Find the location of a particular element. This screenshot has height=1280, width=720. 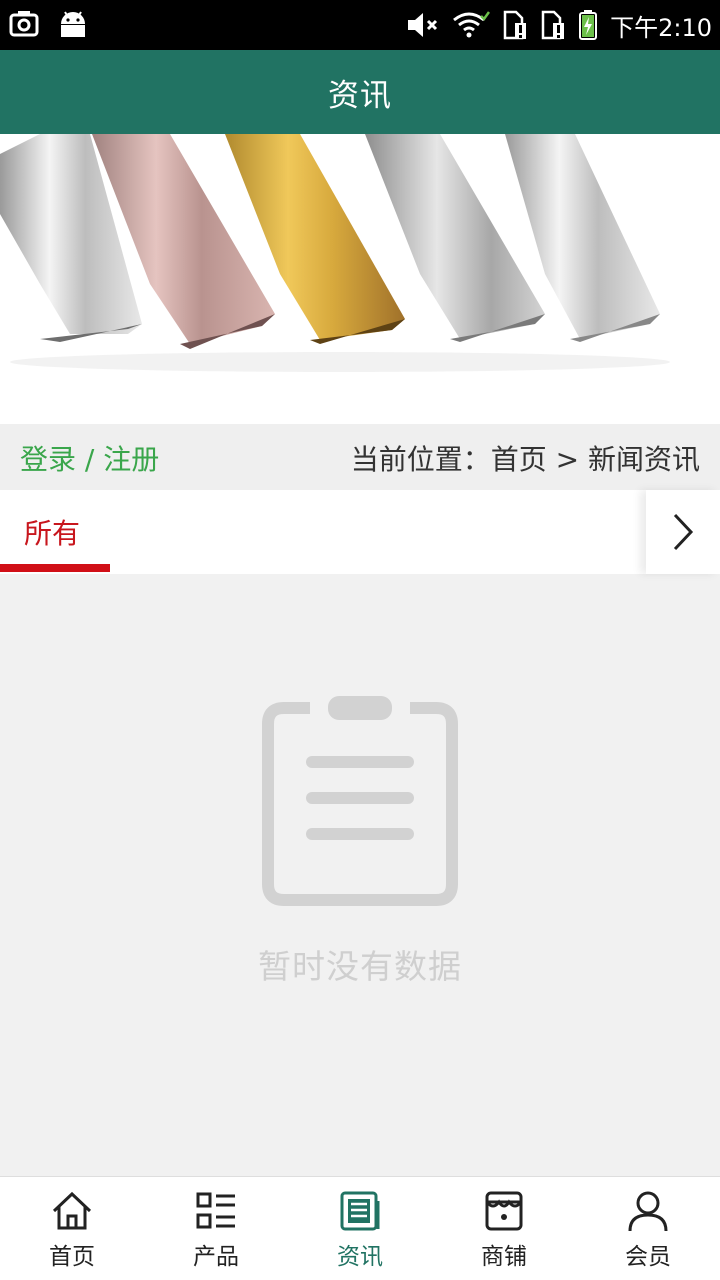

tab-all-label: 所有 is located at coordinates (52, 533).